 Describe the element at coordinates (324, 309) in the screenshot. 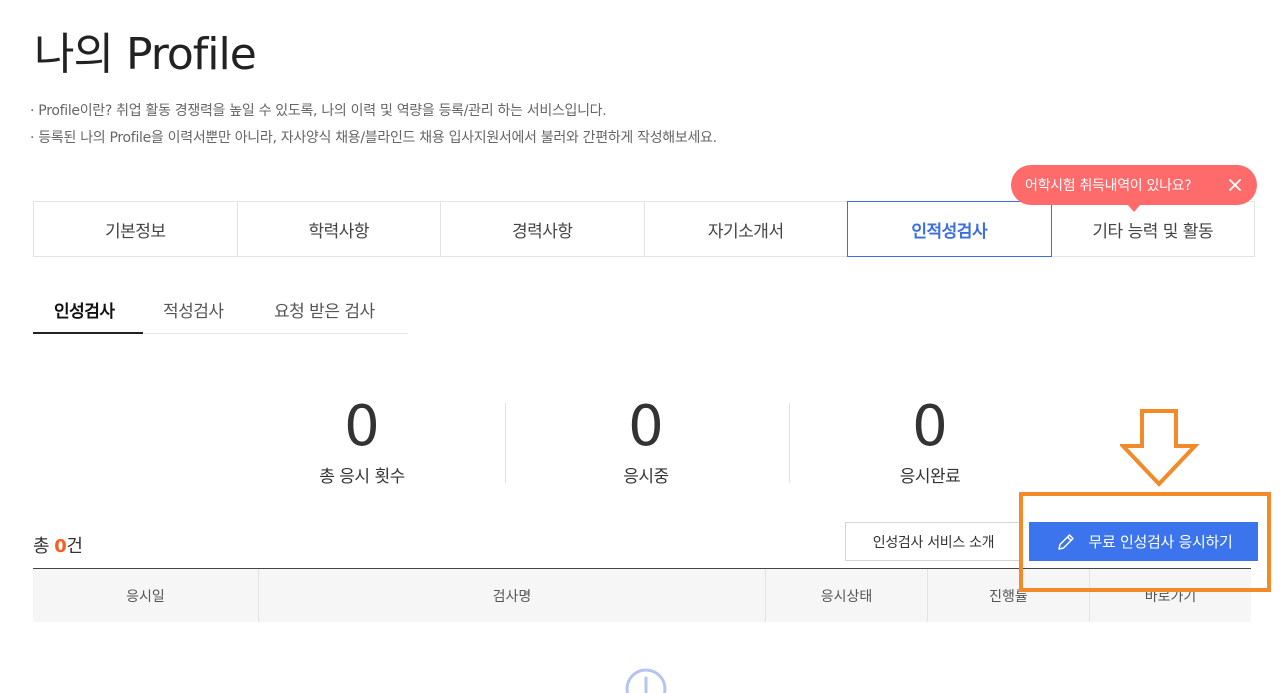

I see `sub-tab-requested-tests: 요청 받은 검사` at that location.